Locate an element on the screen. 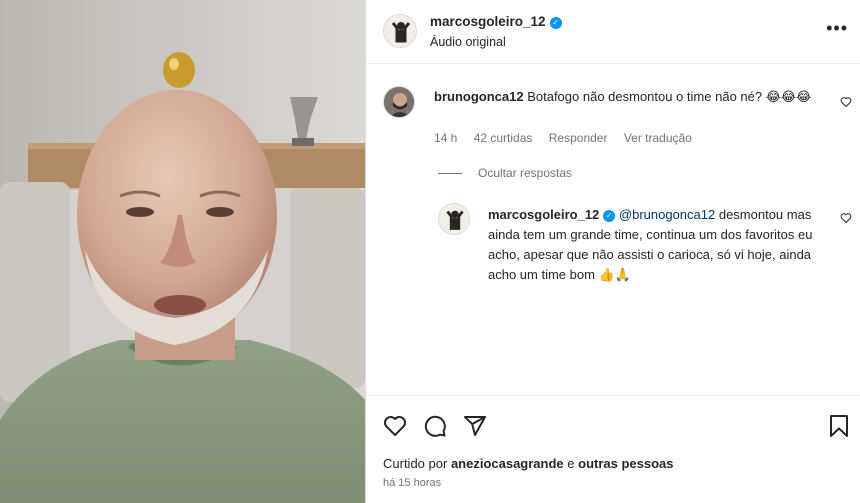 This screenshot has width=860, height=503. hide-replies-label: Ocultar respostas is located at coordinates (525, 173).